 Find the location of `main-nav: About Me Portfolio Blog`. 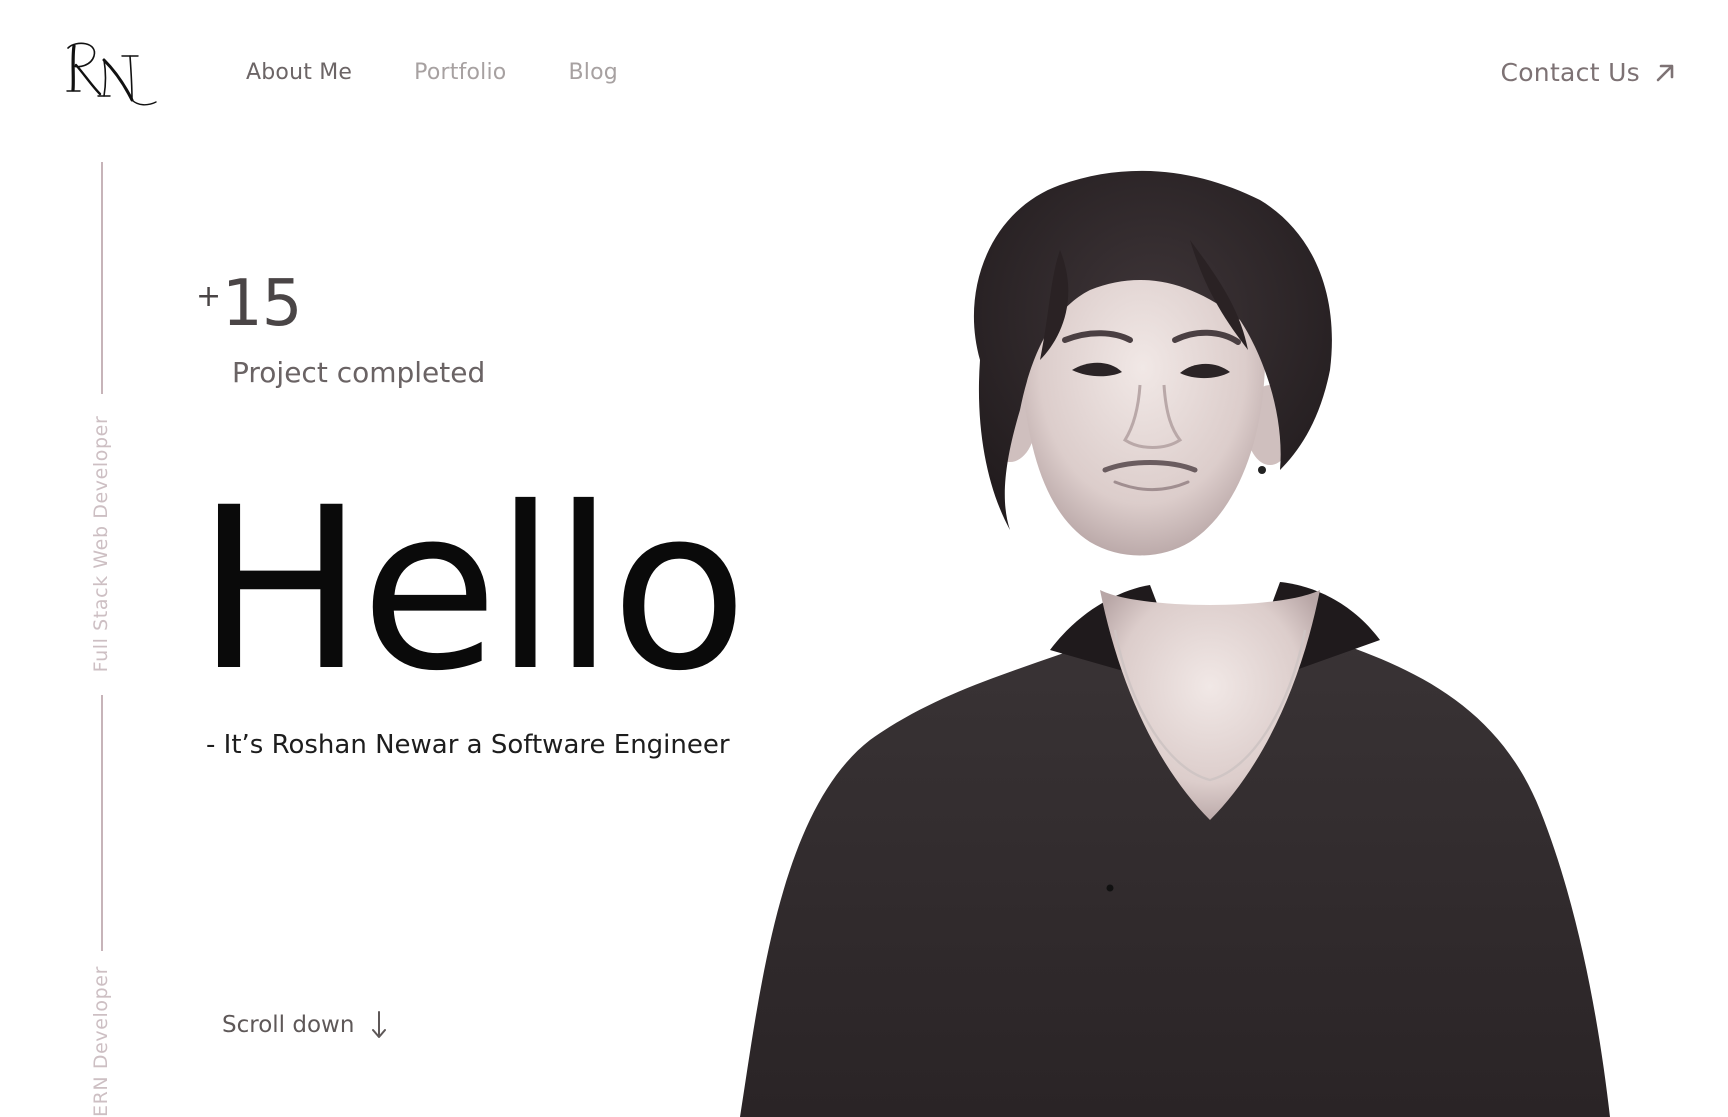

main-nav: About Me Portfolio Blog is located at coordinates (432, 72).